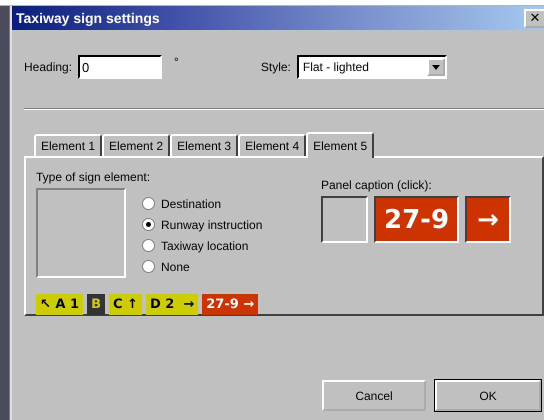 The image size is (544, 420). I want to click on dropdown-arrow-icon, so click(436, 67).